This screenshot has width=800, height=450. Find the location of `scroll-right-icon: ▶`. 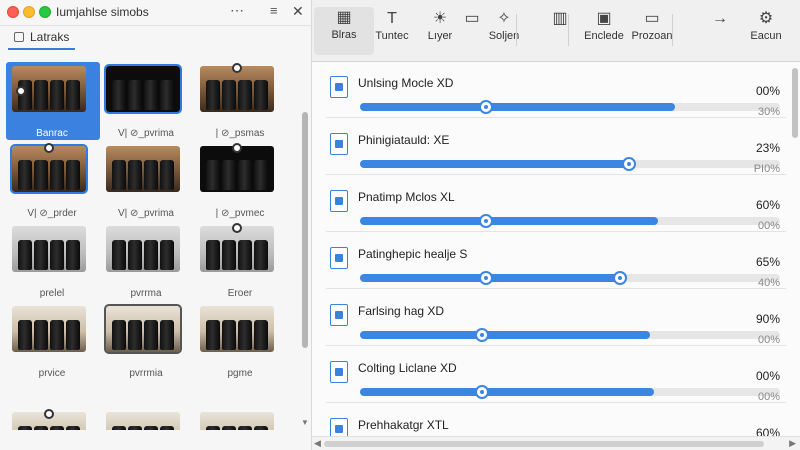

scroll-right-icon: ▶ is located at coordinates (792, 443).